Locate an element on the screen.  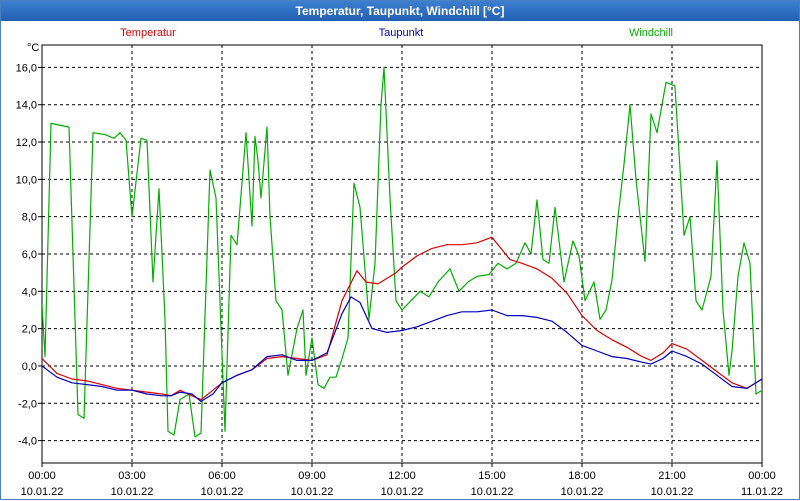
x-tick-date-label: 11.01.22 is located at coordinates (762, 492).